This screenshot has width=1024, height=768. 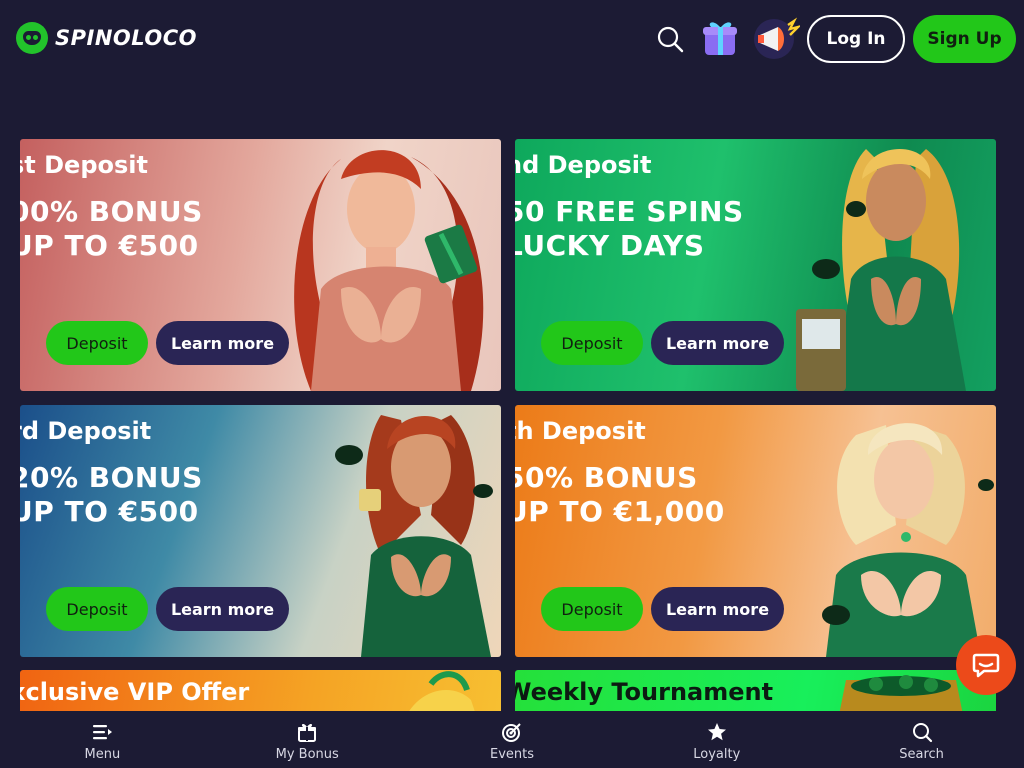 What do you see at coordinates (511, 754) in the screenshot?
I see `nav-label: Events` at bounding box center [511, 754].